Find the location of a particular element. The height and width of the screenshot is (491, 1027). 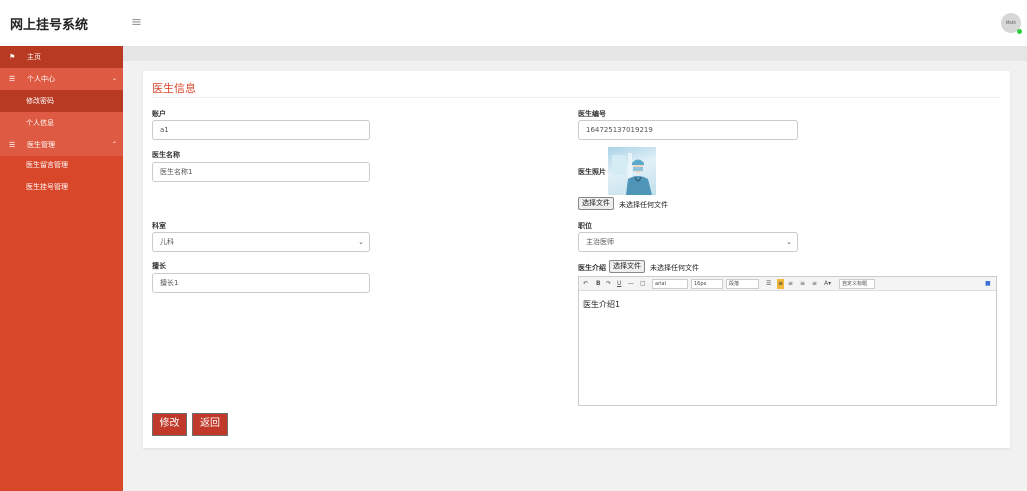

sidebar-item-personal-info: 个人信息 is located at coordinates (61, 123).